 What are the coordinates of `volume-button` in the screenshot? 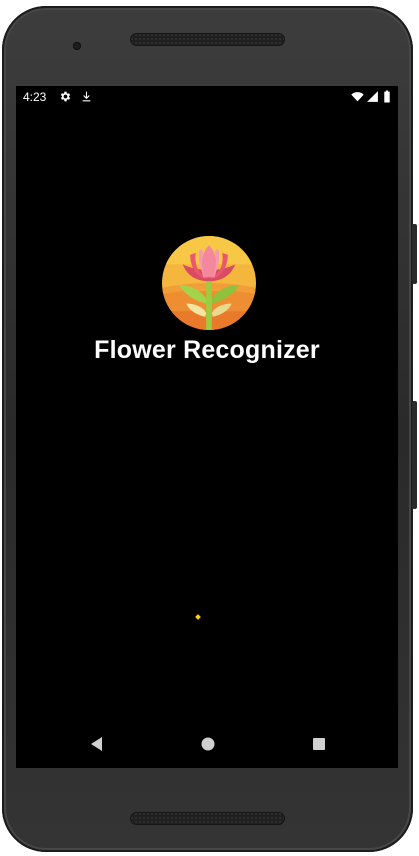 It's located at (414, 455).